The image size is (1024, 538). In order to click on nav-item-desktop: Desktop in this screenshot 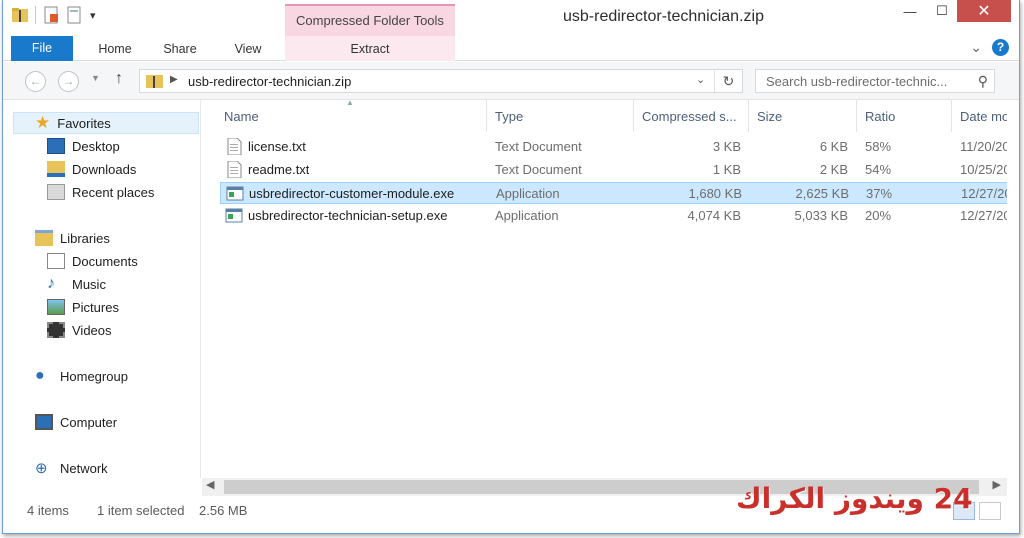, I will do `click(83, 146)`.